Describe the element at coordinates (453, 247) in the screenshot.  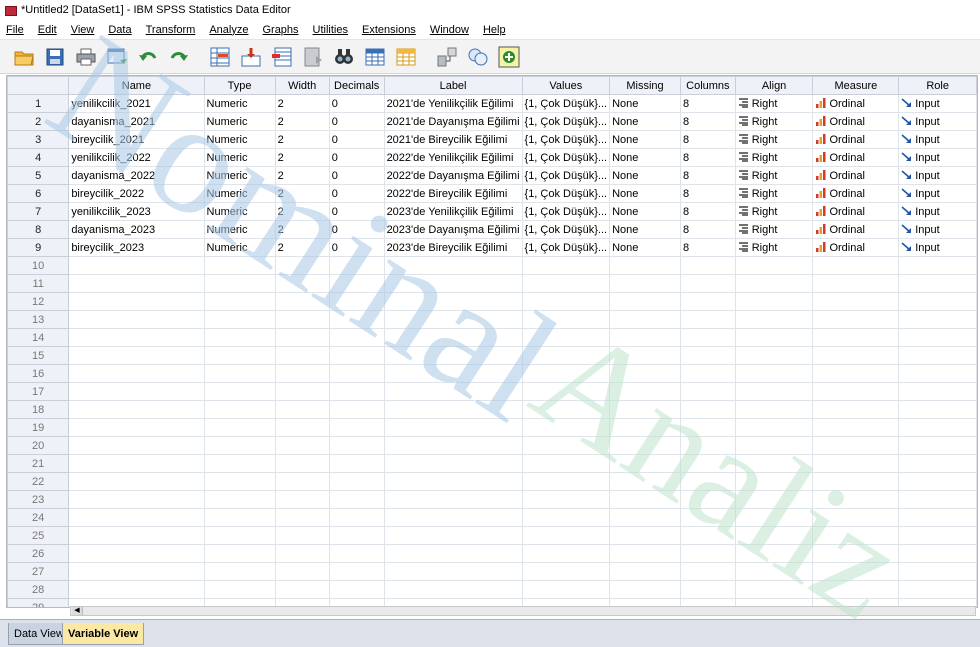
I see `cell-label: 2023'de Bireycilik Eğilimi` at that location.